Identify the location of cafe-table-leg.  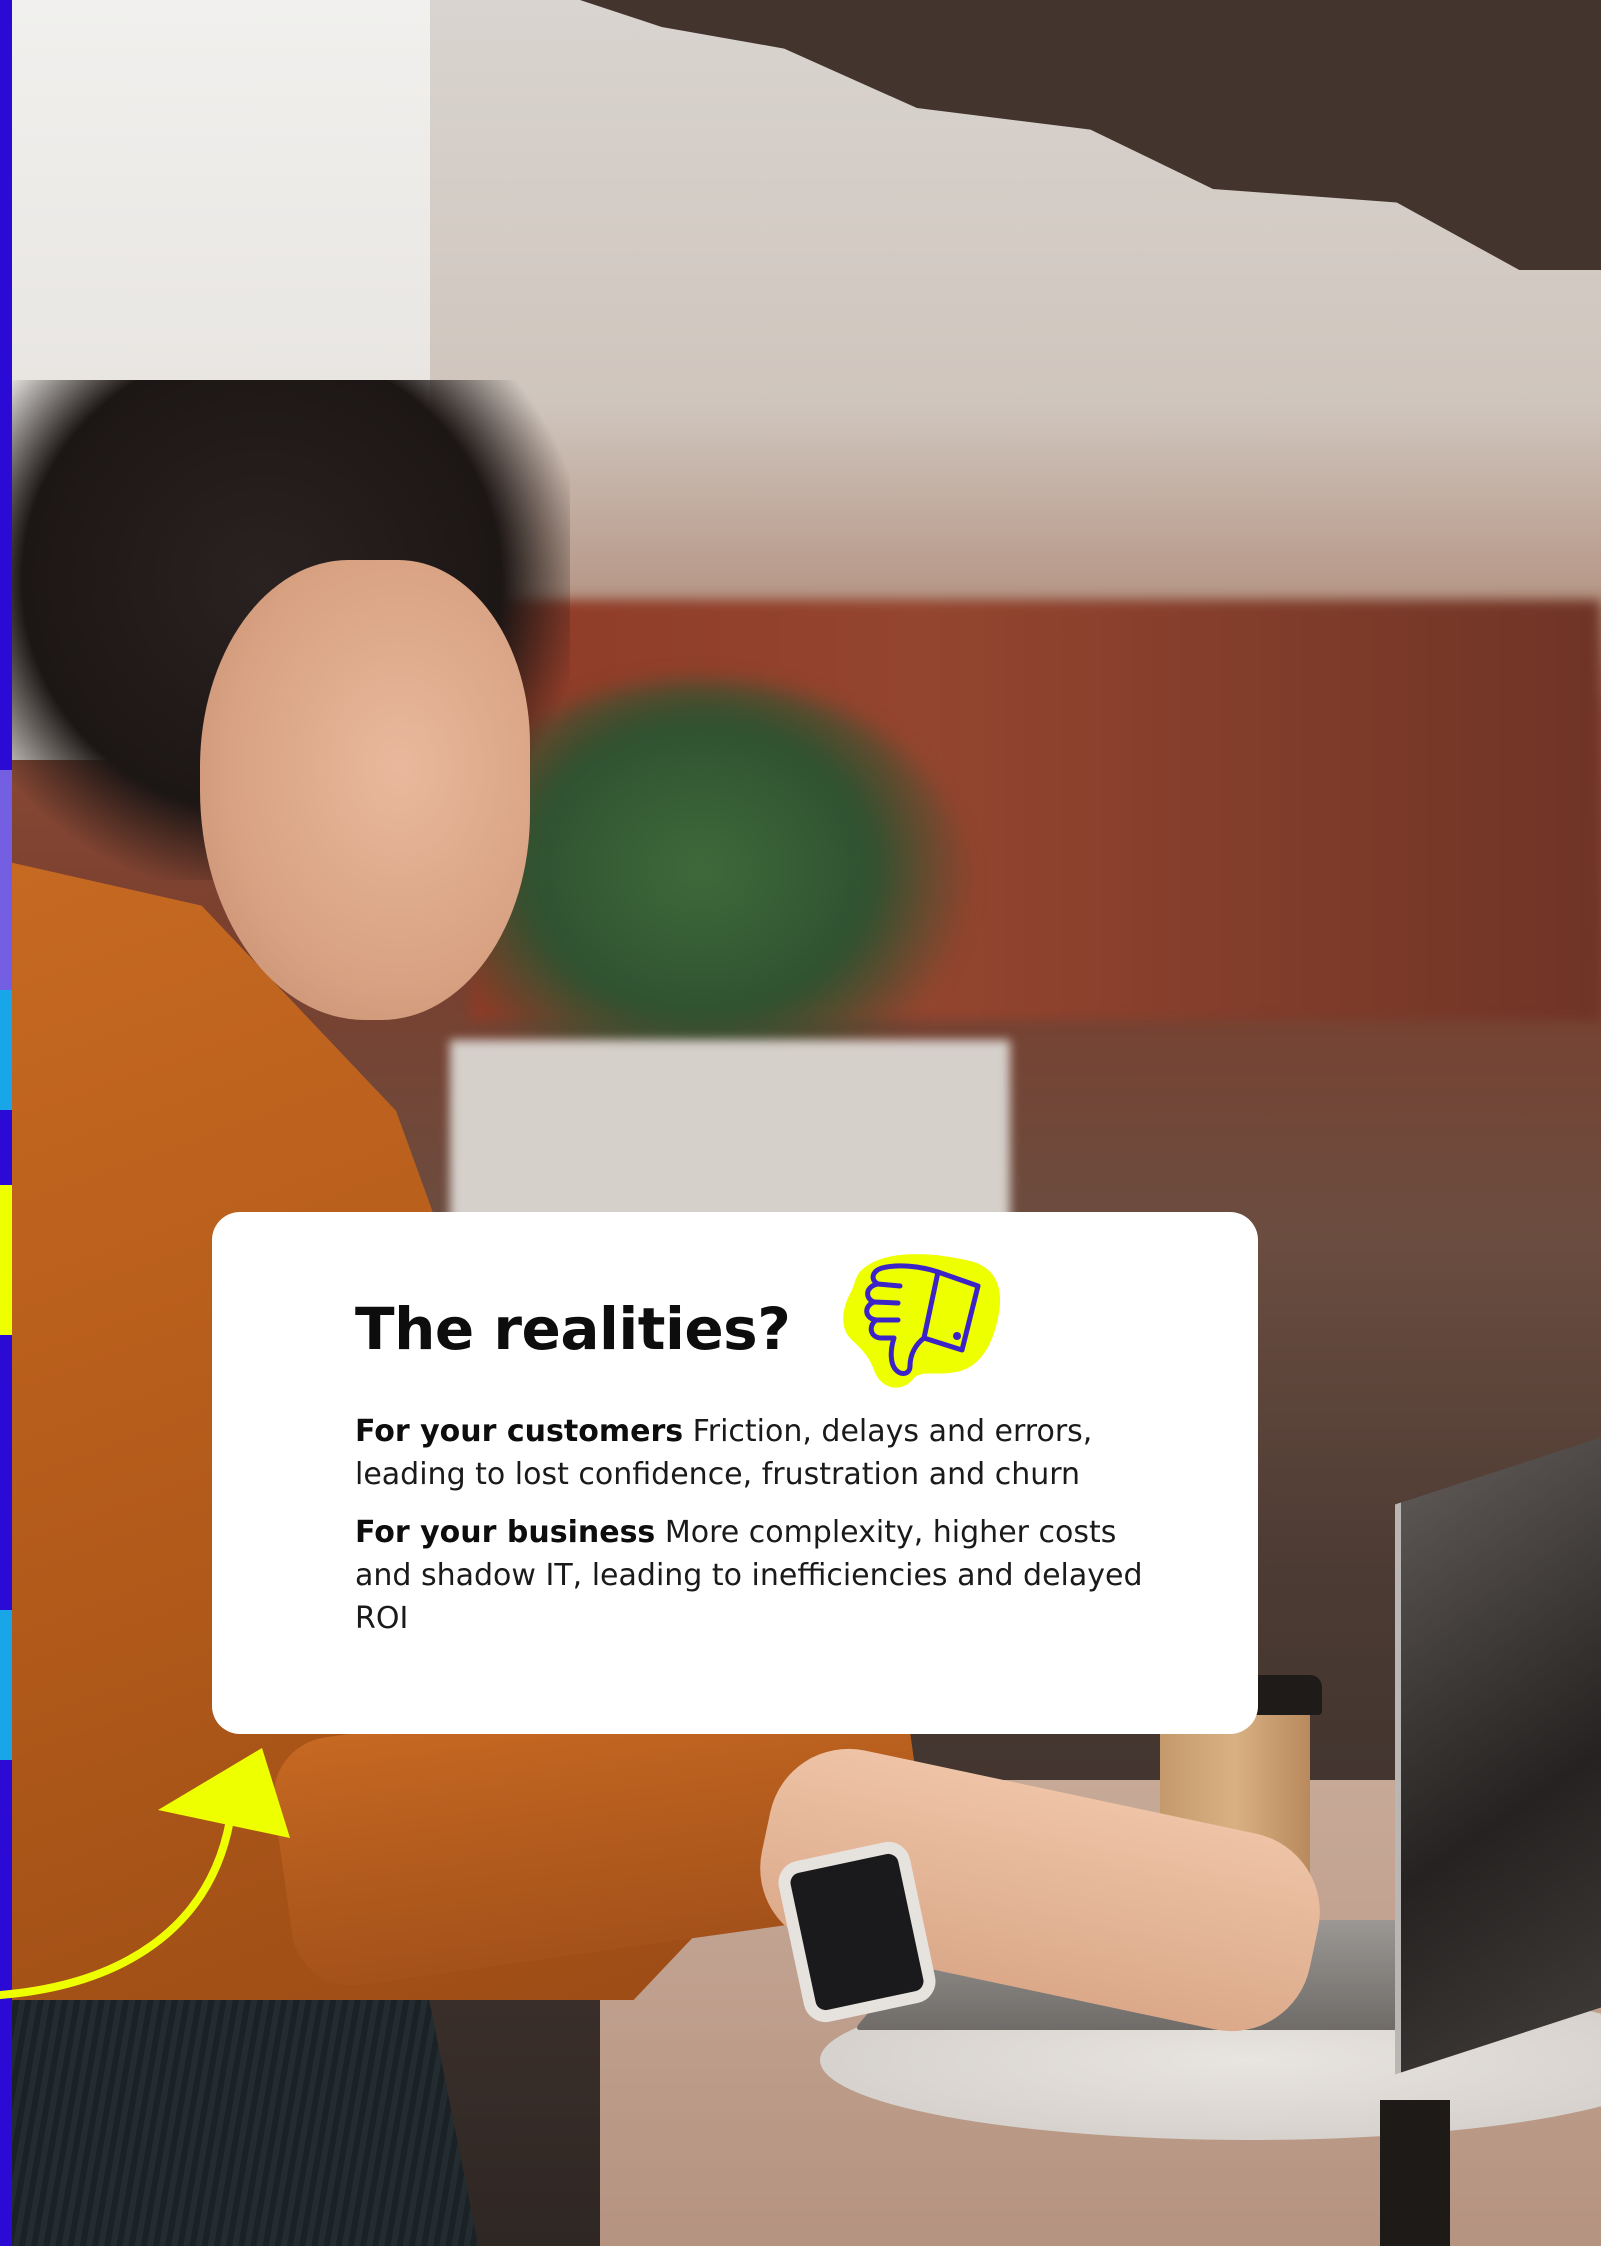
(1415, 2173).